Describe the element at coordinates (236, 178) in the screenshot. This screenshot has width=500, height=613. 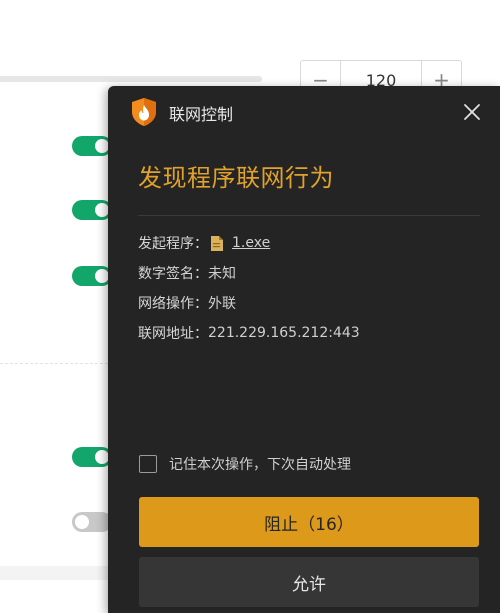
I see `alert-headline: 发现程序联网行为` at that location.